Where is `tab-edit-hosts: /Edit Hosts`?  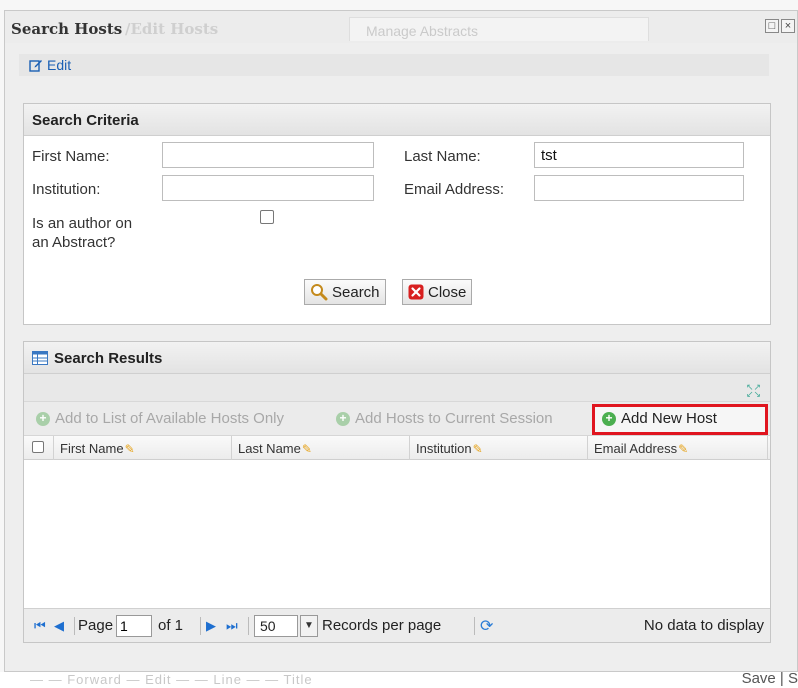
tab-edit-hosts: /Edit Hosts is located at coordinates (171, 29).